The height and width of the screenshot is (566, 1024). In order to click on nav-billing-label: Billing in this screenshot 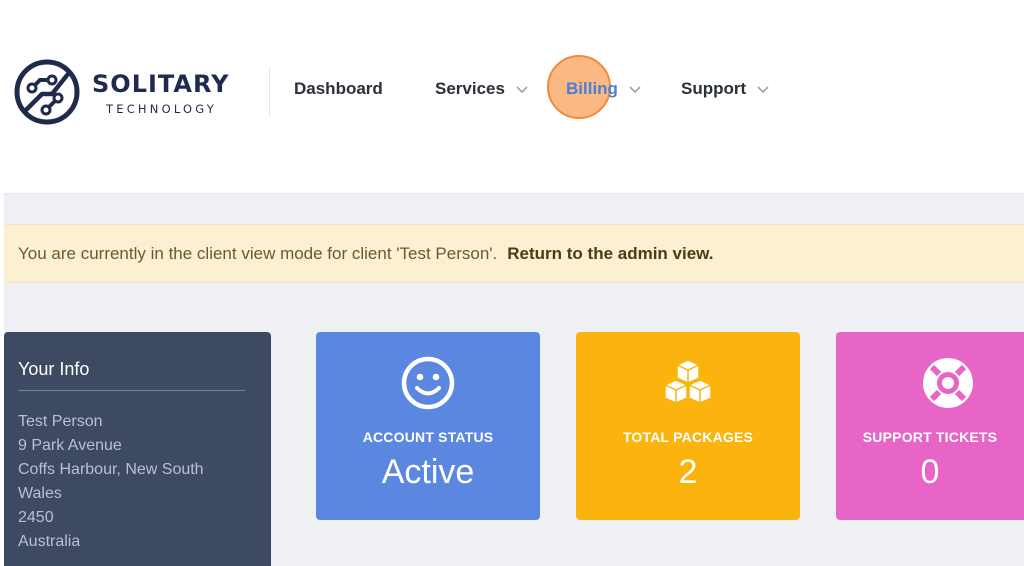, I will do `click(592, 88)`.